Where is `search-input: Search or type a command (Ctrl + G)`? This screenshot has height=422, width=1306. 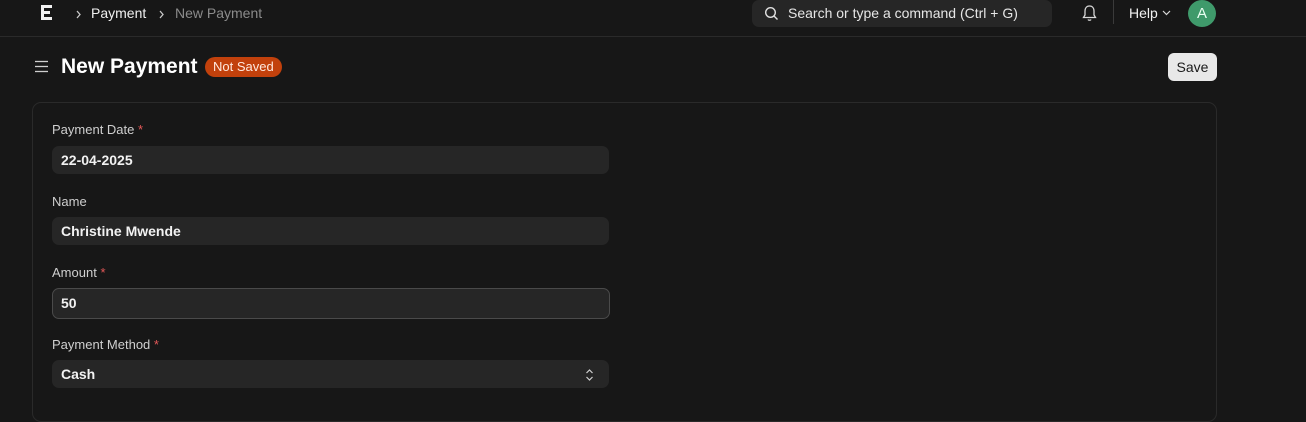 search-input: Search or type a command (Ctrl + G) is located at coordinates (902, 13).